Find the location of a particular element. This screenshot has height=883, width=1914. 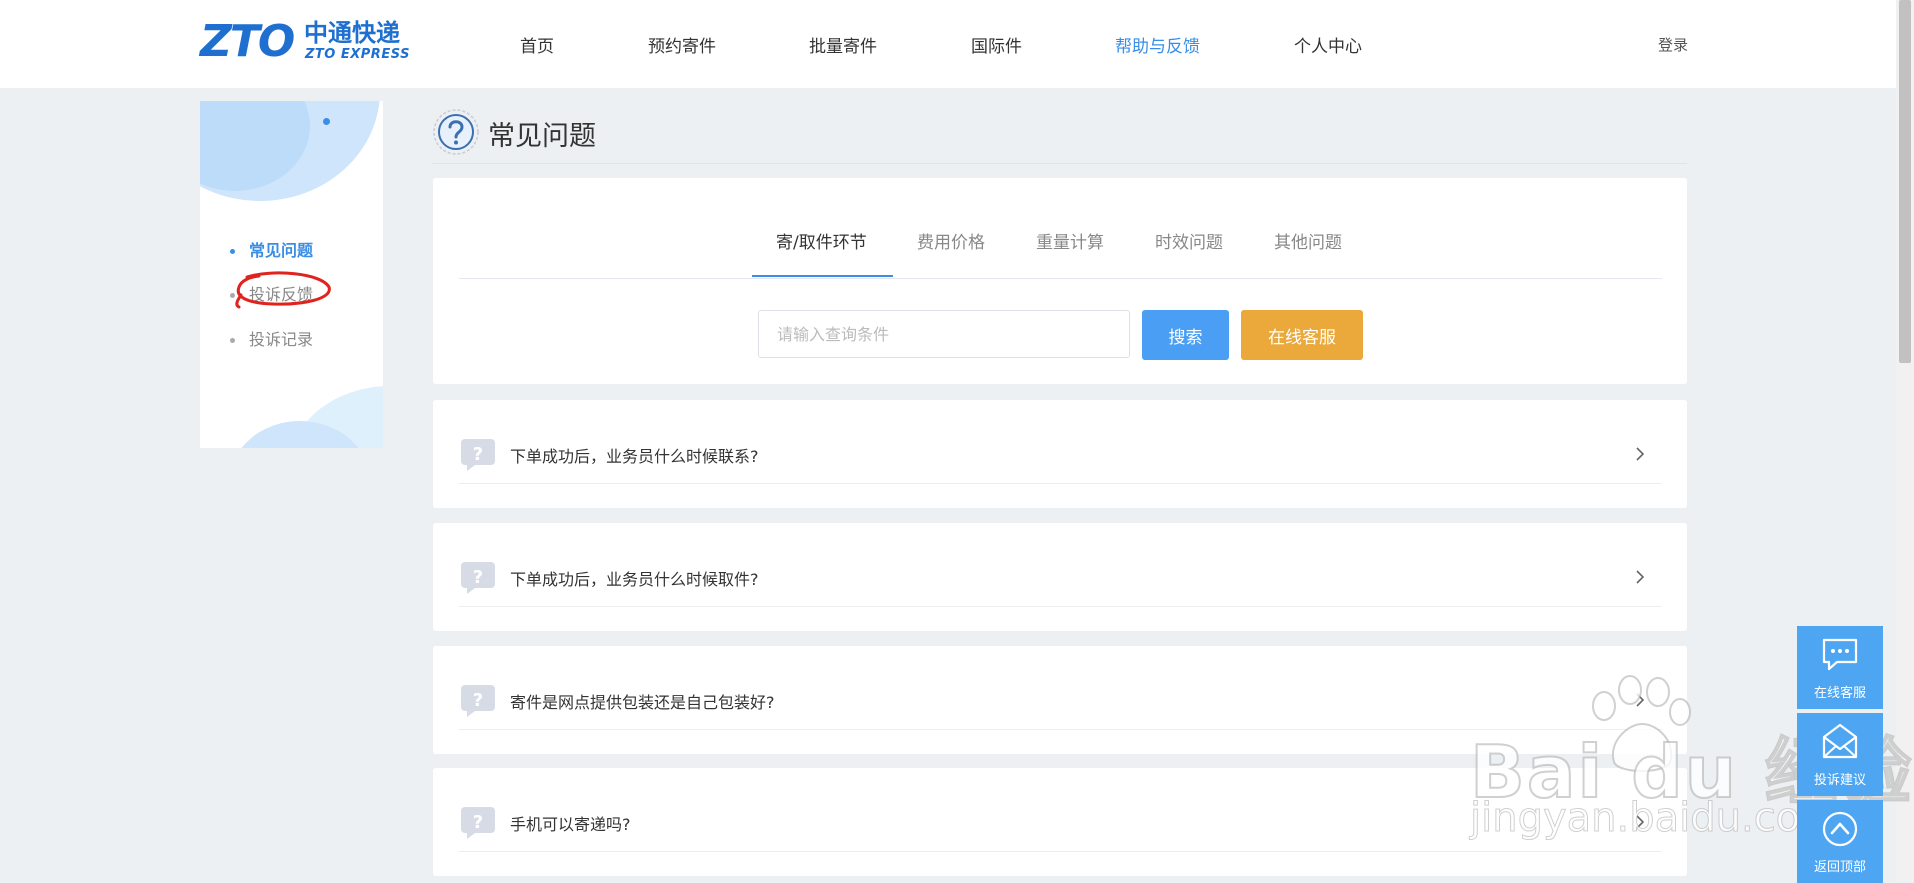

float-back-to-top-button: 返回顶部 is located at coordinates (1840, 841).